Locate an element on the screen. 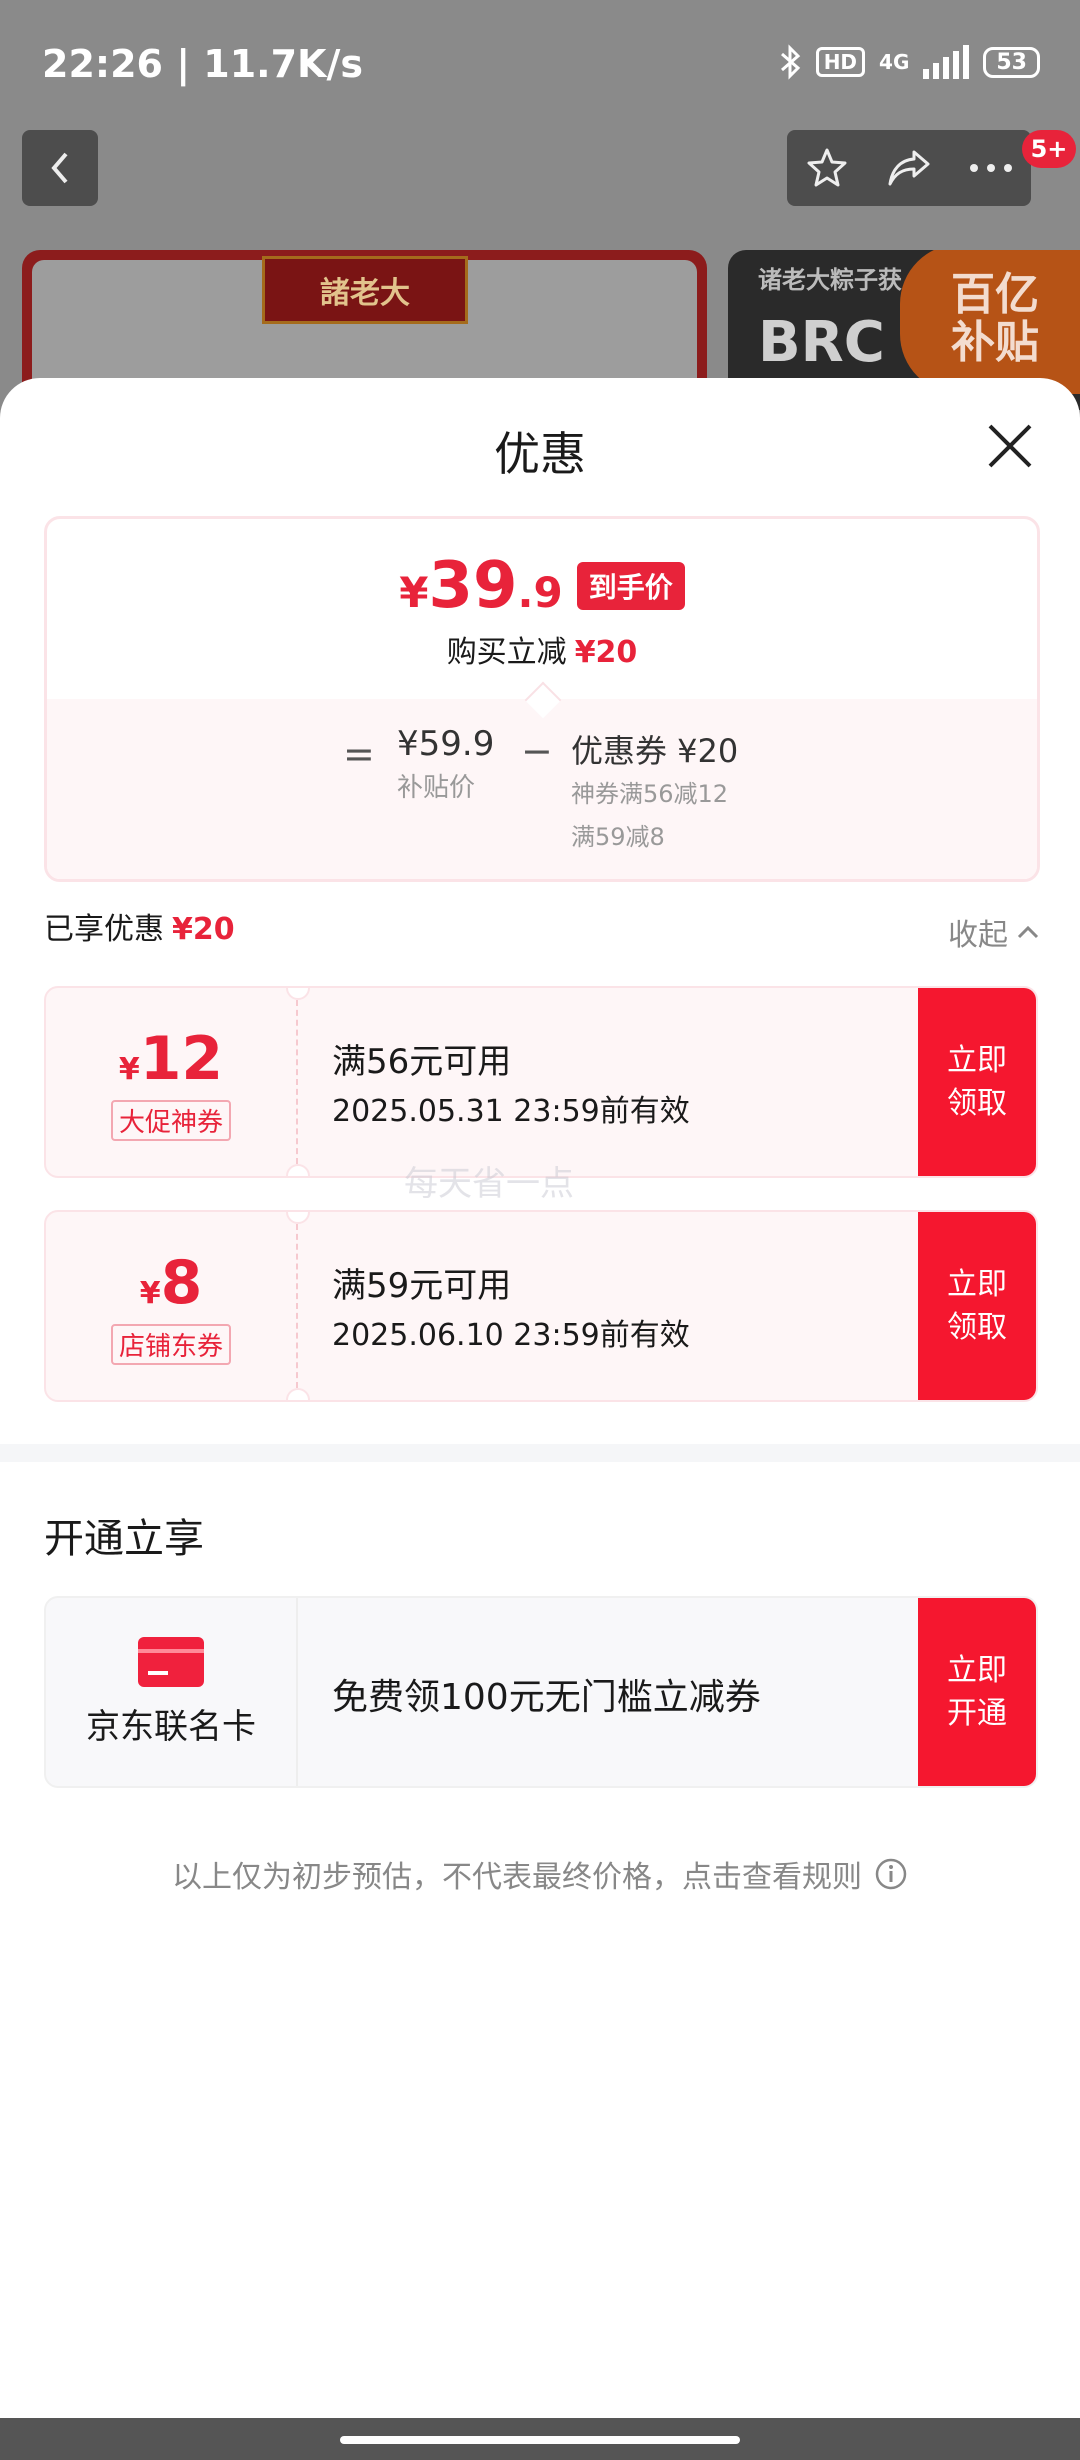 Image resolution: width=1080 pixels, height=2460 pixels. minus-sign: − is located at coordinates (537, 751).